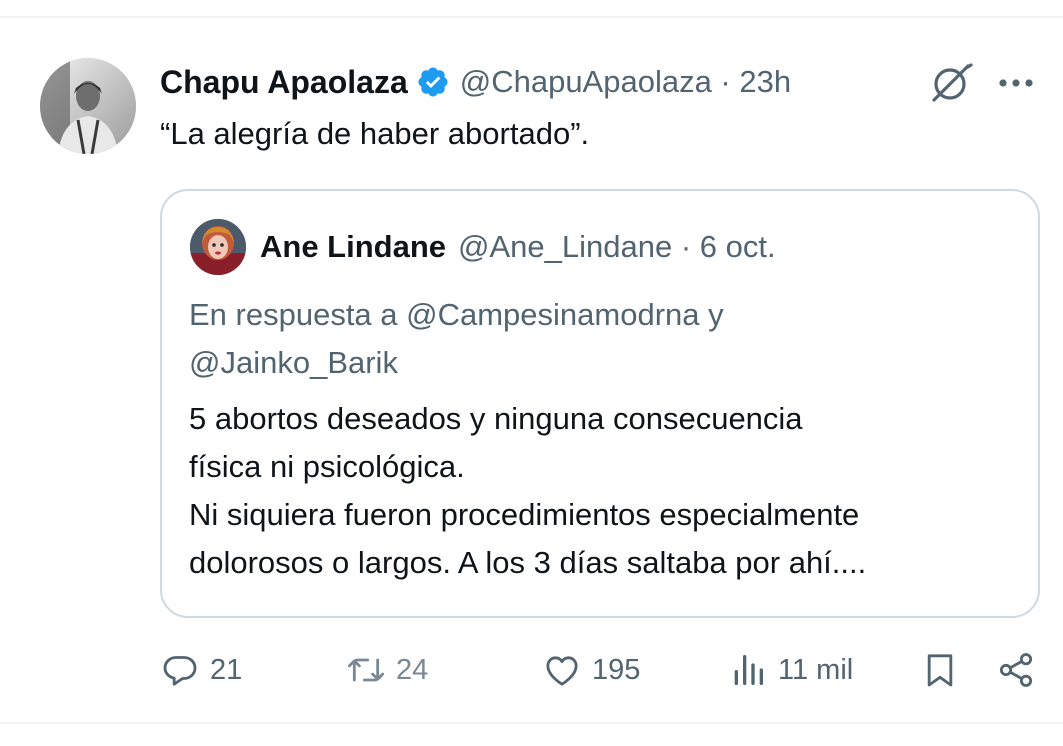  I want to click on author-avatar-image, so click(88, 106).